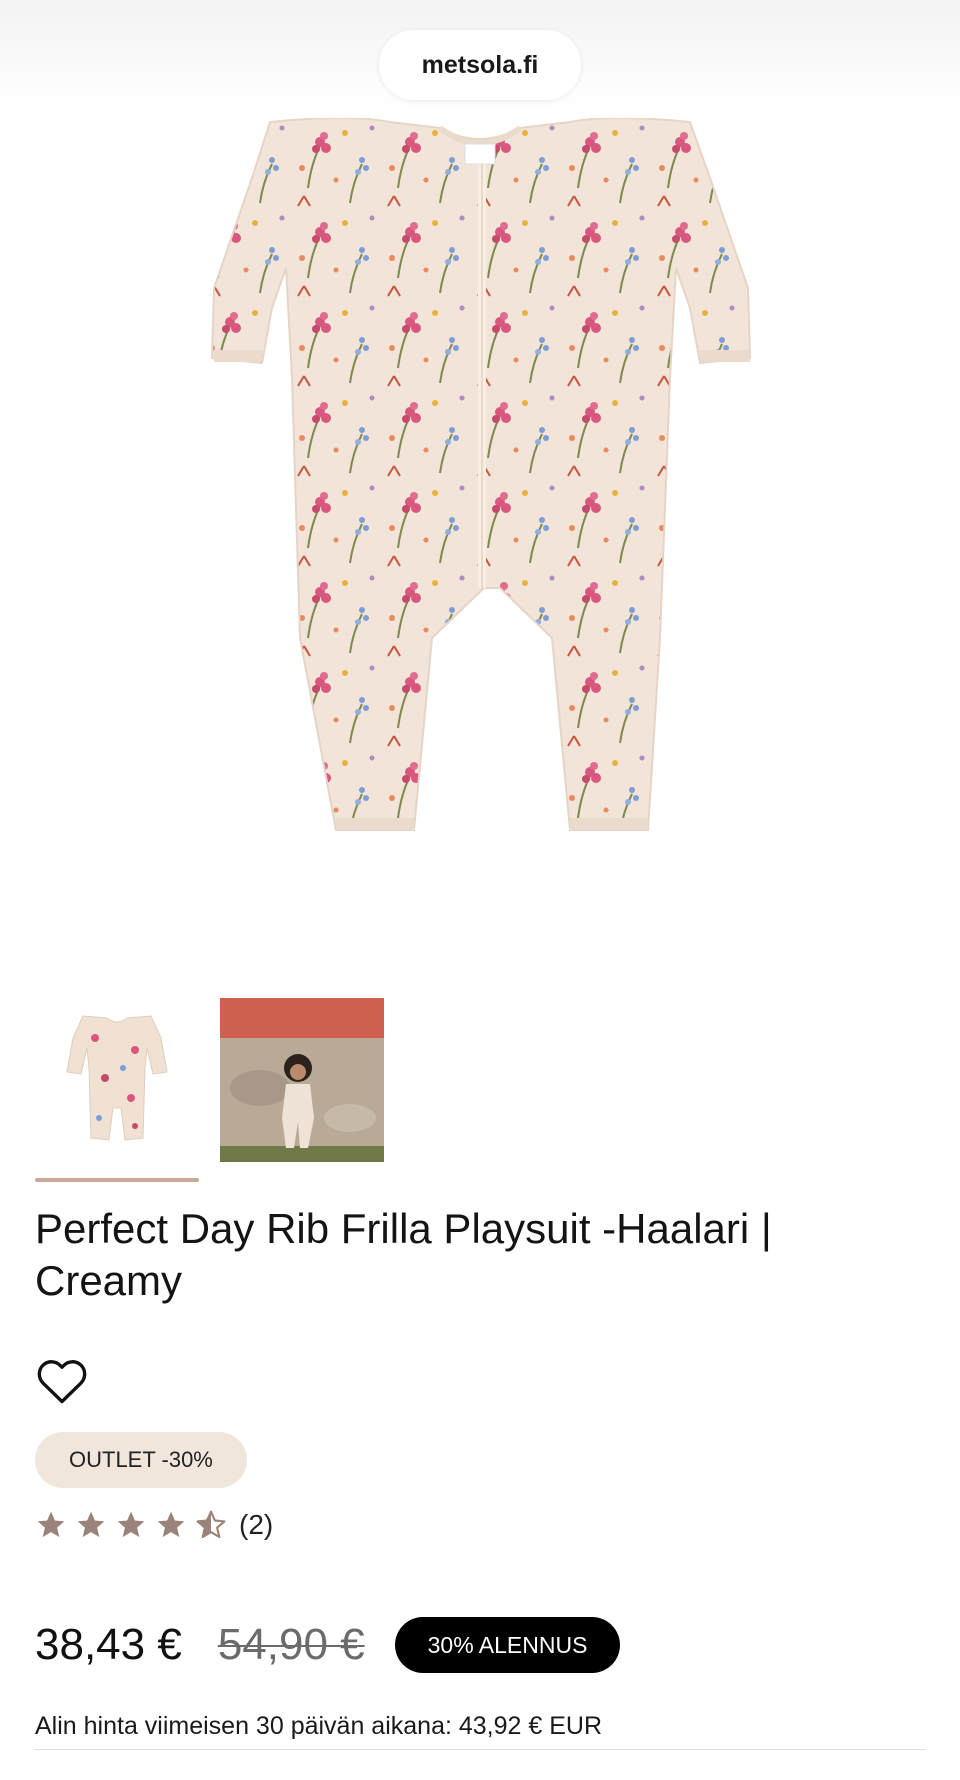 This screenshot has width=960, height=1780. I want to click on review-count: (2), so click(256, 1525).